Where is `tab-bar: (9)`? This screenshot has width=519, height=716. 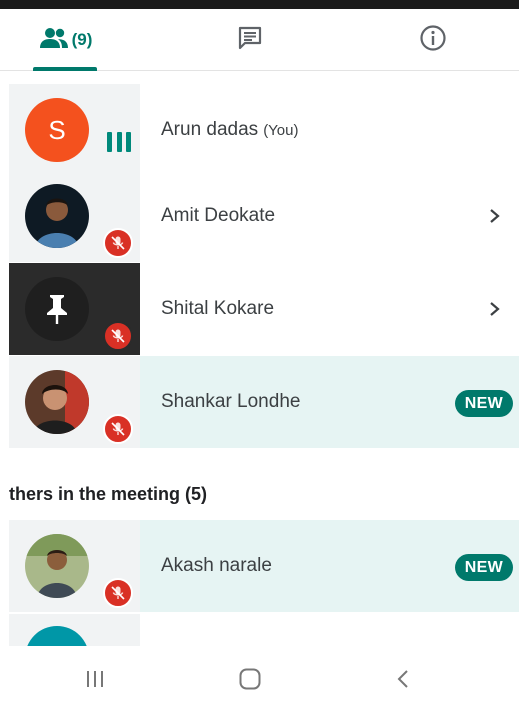 tab-bar: (9) is located at coordinates (259, 40).